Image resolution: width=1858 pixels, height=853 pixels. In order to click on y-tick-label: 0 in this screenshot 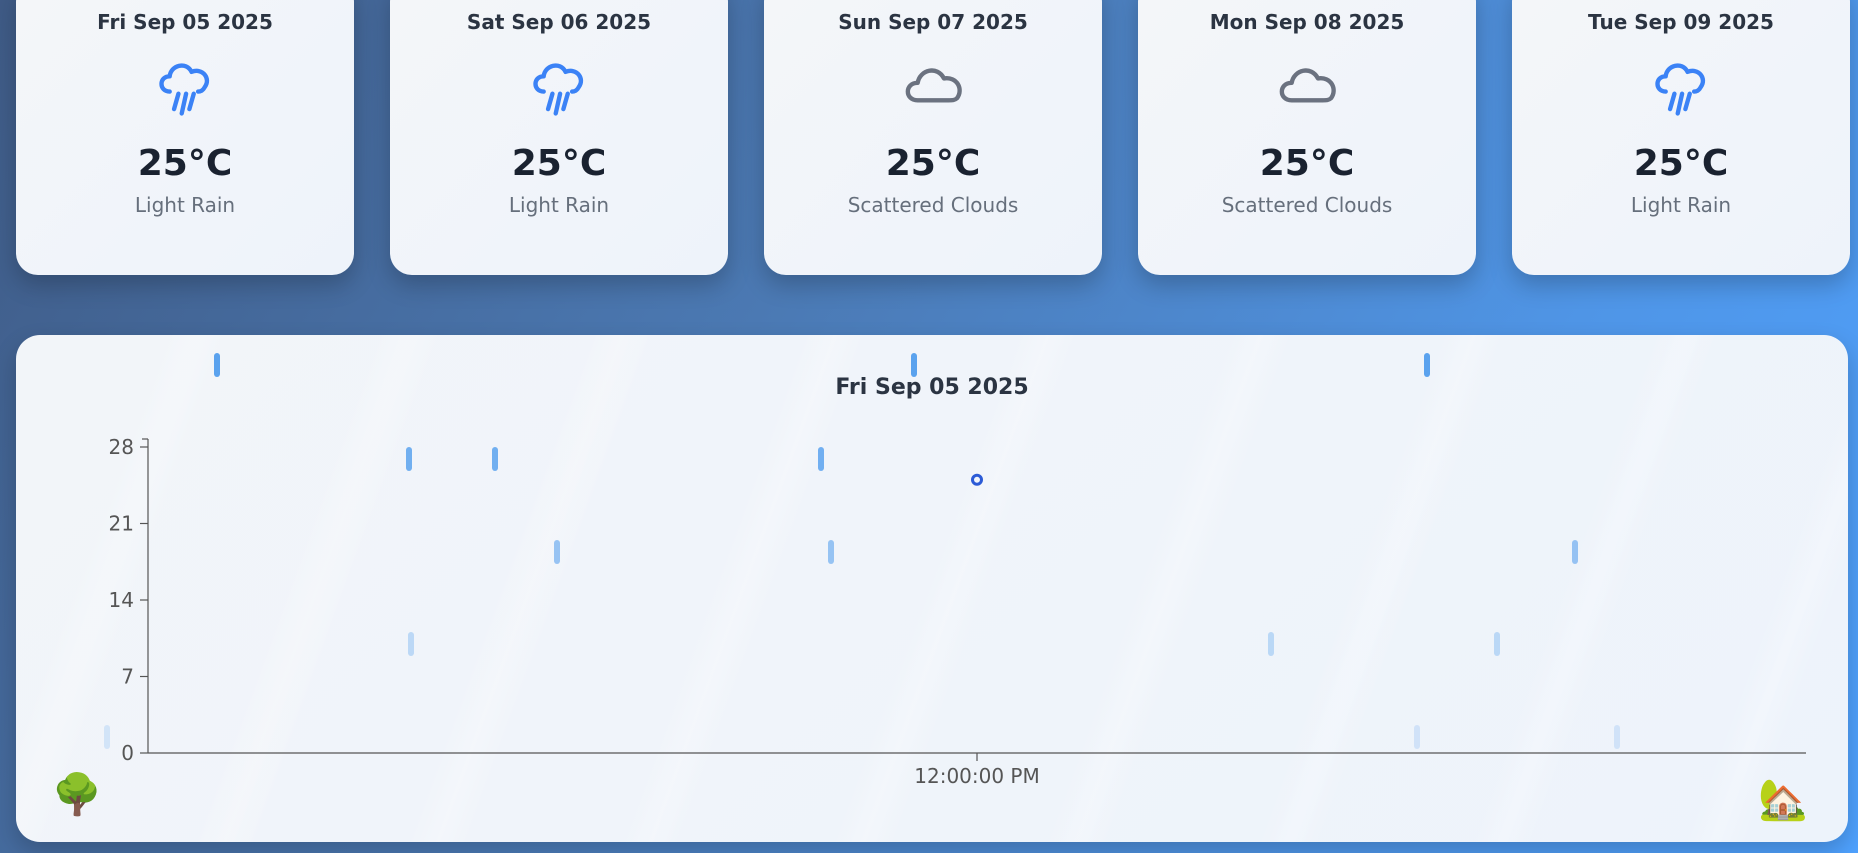, I will do `click(127, 753)`.